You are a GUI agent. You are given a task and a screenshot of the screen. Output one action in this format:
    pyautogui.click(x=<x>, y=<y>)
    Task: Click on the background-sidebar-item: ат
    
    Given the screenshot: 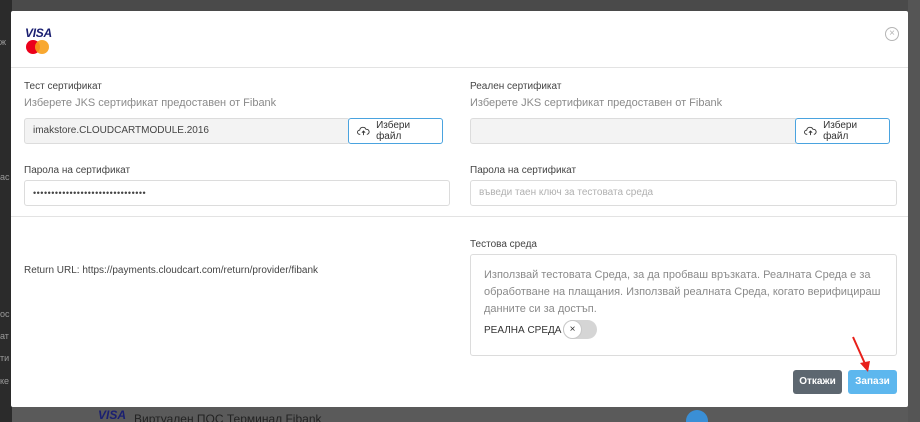 What is the action you would take?
    pyautogui.click(x=4, y=336)
    